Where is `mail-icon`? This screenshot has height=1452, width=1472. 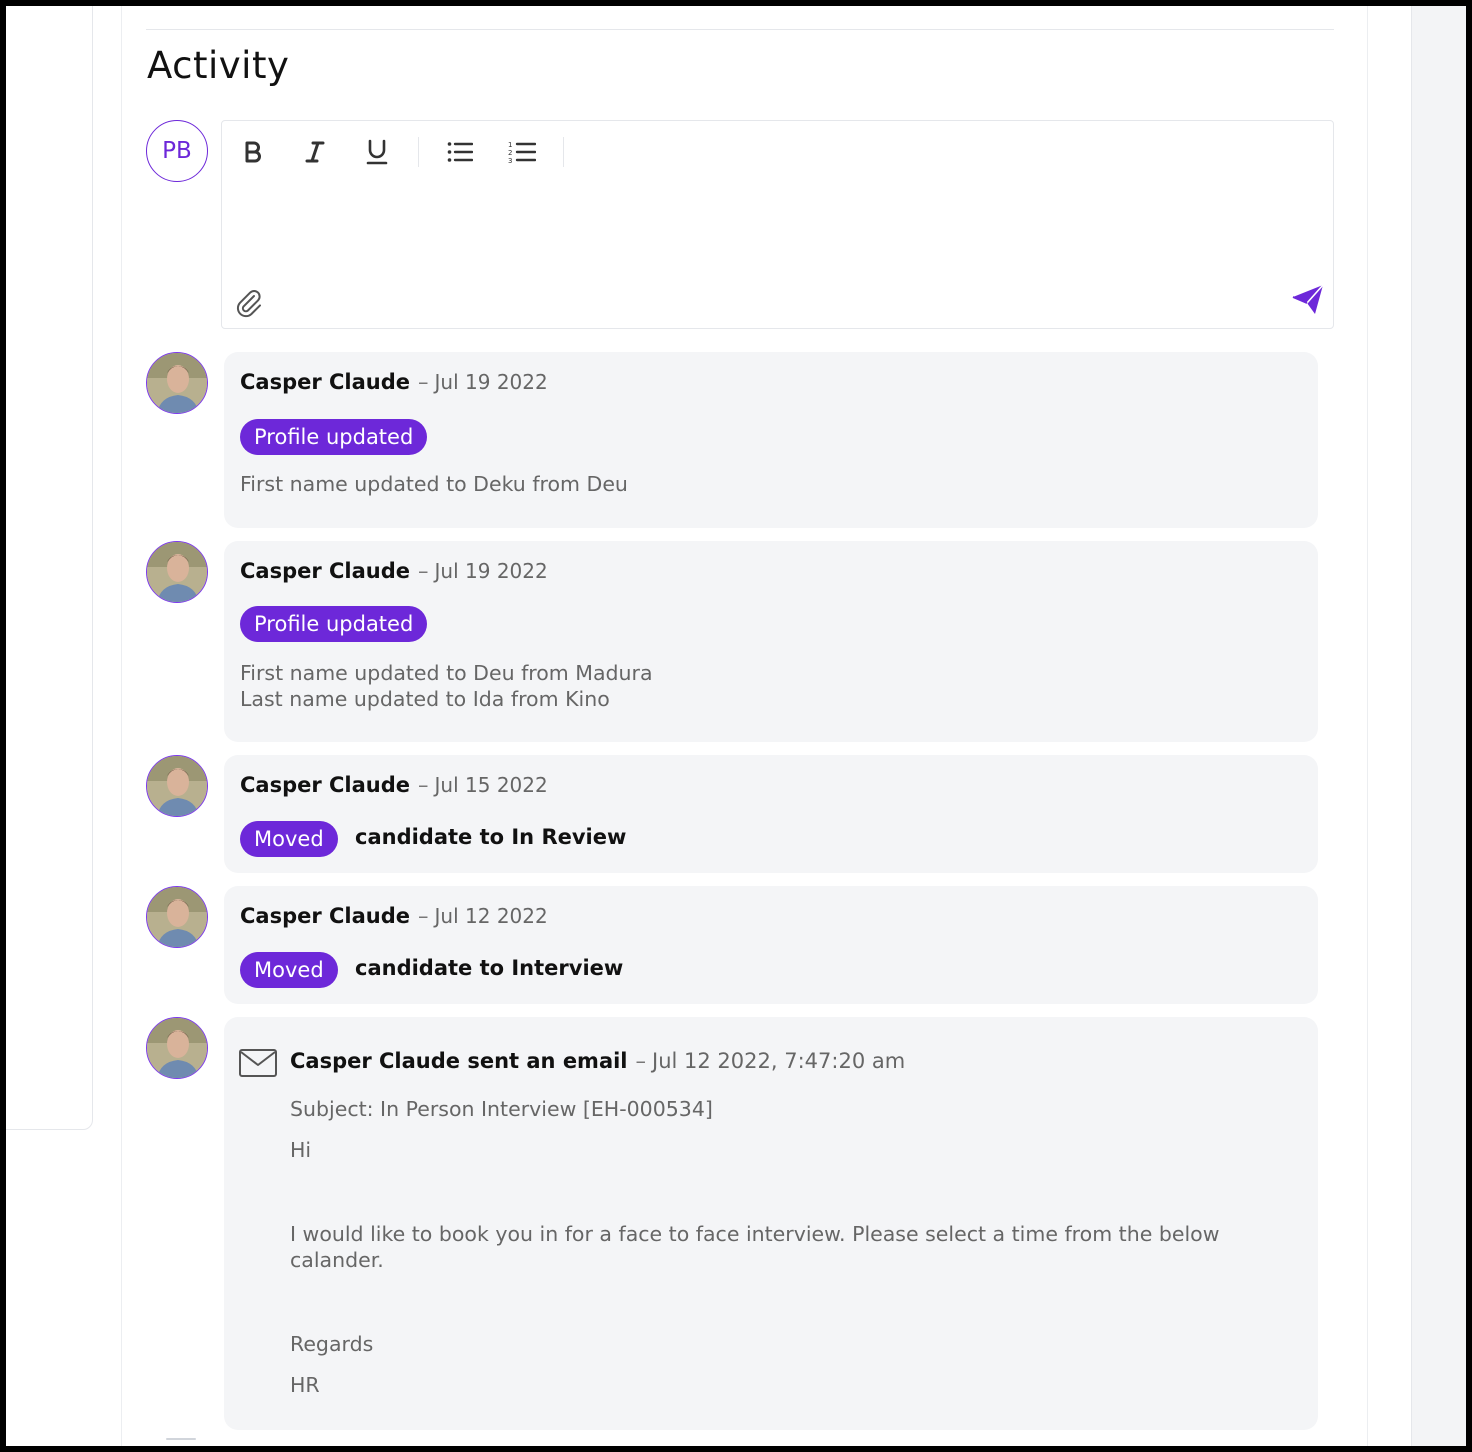
mail-icon is located at coordinates (258, 1063).